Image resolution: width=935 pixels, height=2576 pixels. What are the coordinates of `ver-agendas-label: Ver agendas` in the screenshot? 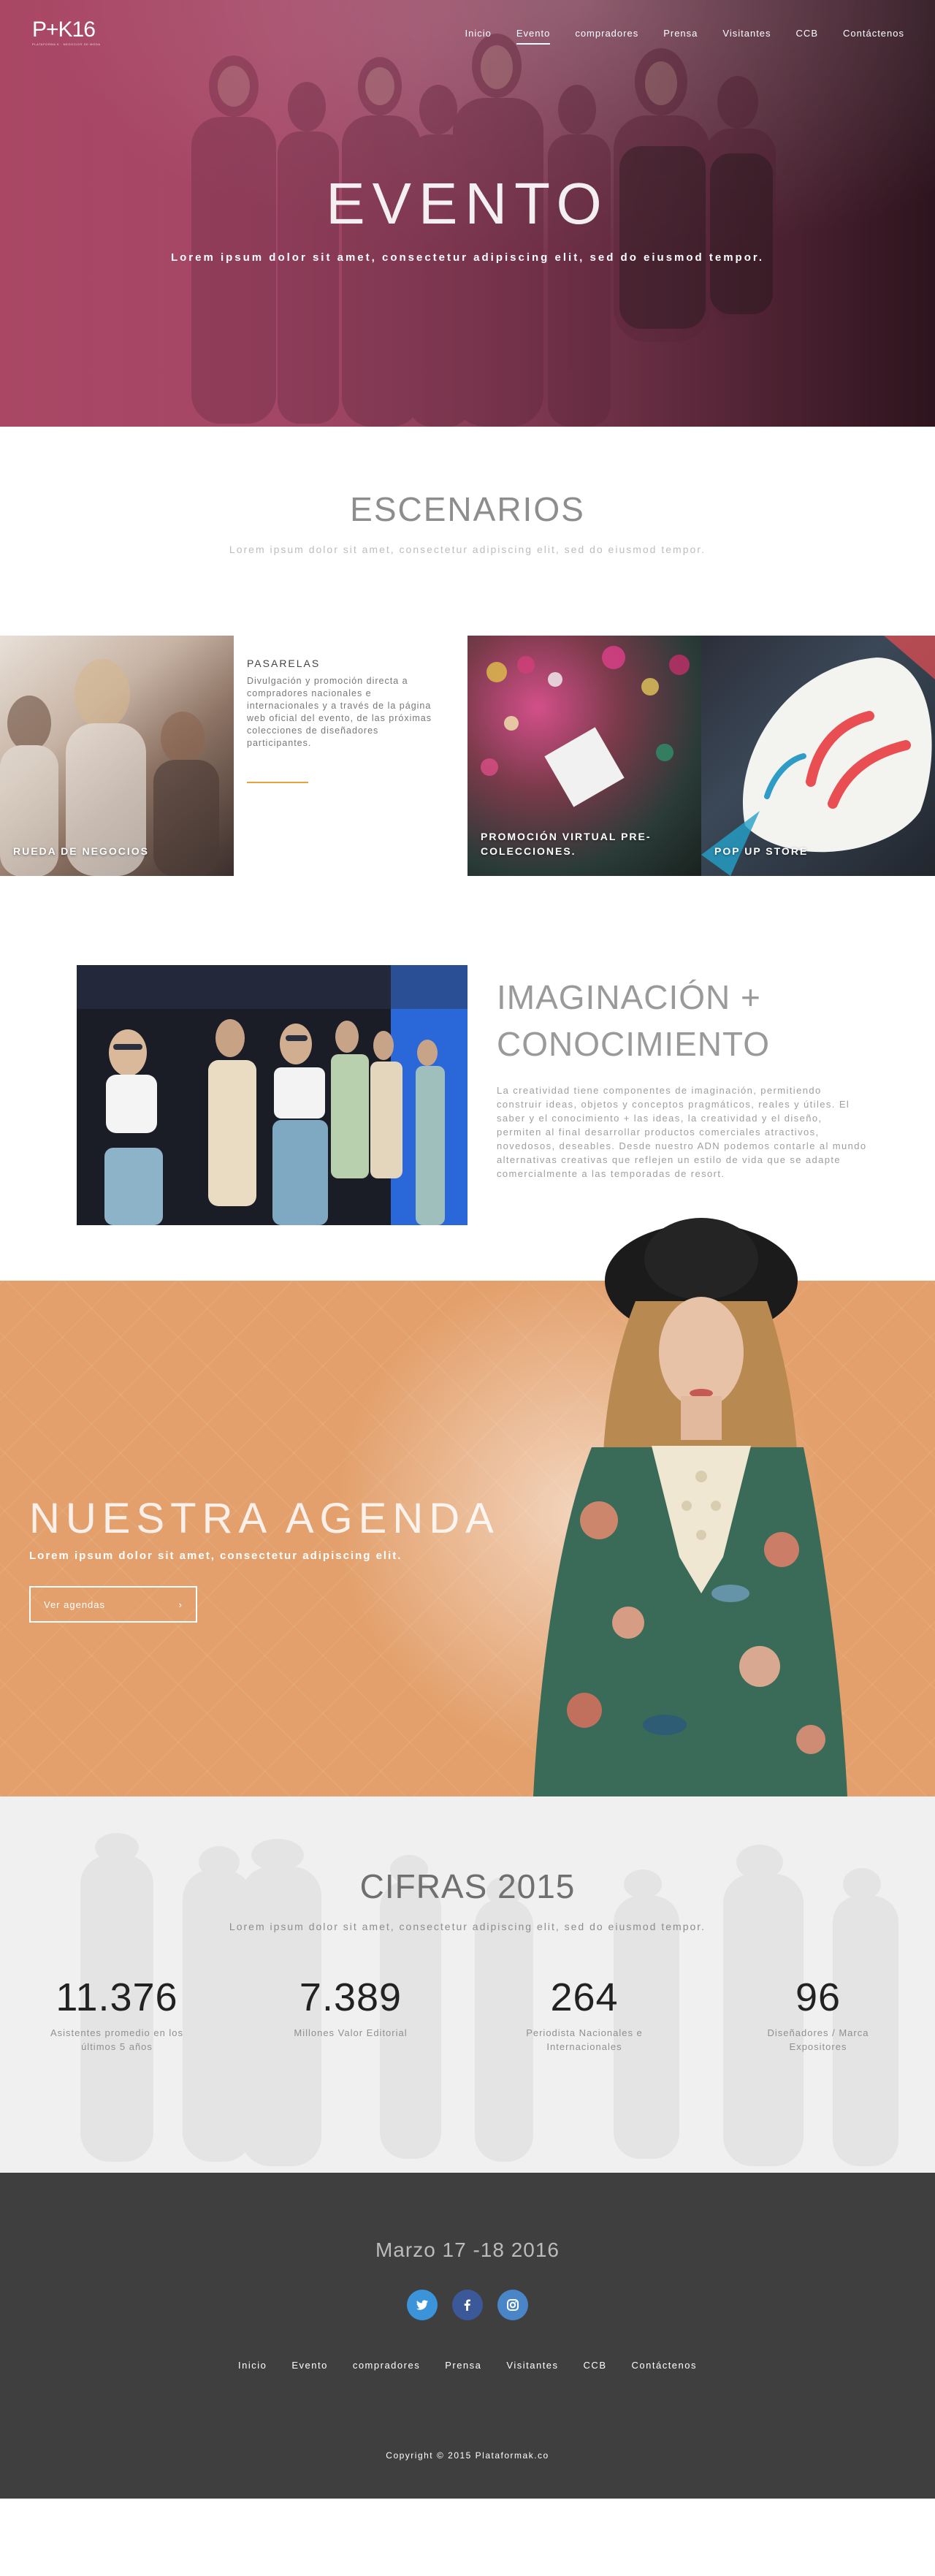 It's located at (75, 1604).